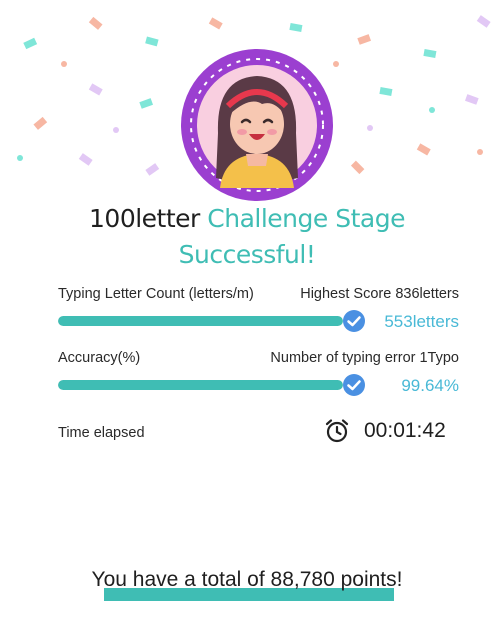 The width and height of the screenshot is (494, 643). I want to click on accuracy-label: Accuracy(%), so click(99, 358).